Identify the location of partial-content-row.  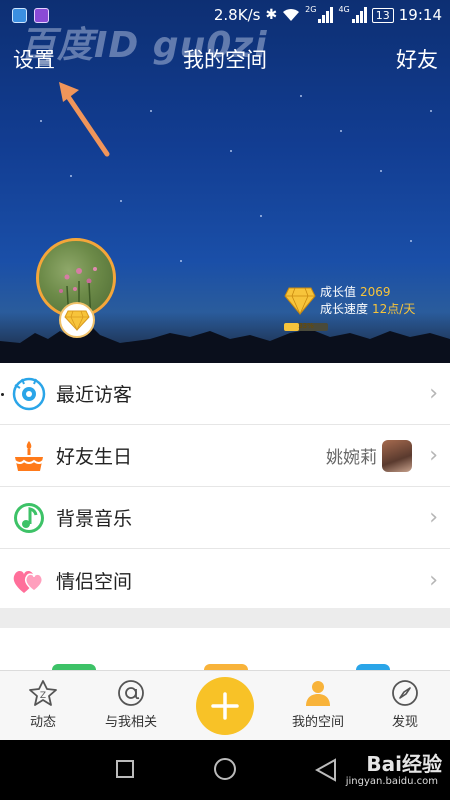
(225, 649).